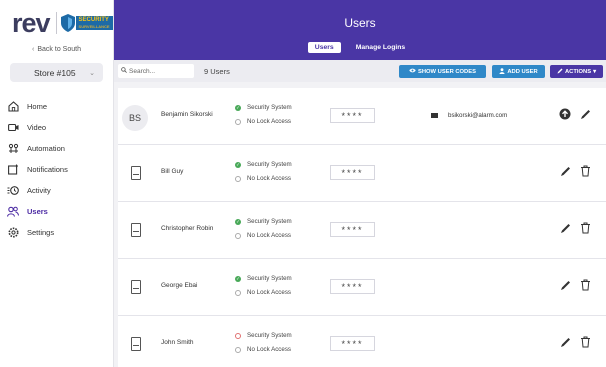 The image size is (606, 367). What do you see at coordinates (179, 285) in the screenshot?
I see `user-name: George Ebai` at bounding box center [179, 285].